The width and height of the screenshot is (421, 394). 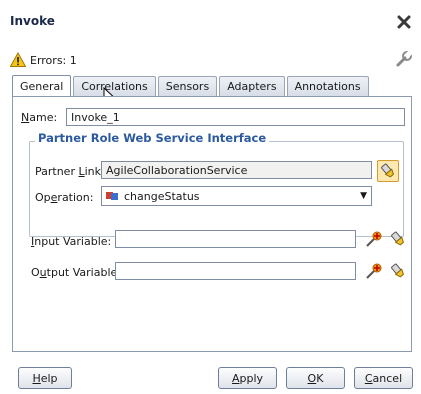 I want to click on partner-link-field: AgileCollaborationService, so click(x=236, y=170).